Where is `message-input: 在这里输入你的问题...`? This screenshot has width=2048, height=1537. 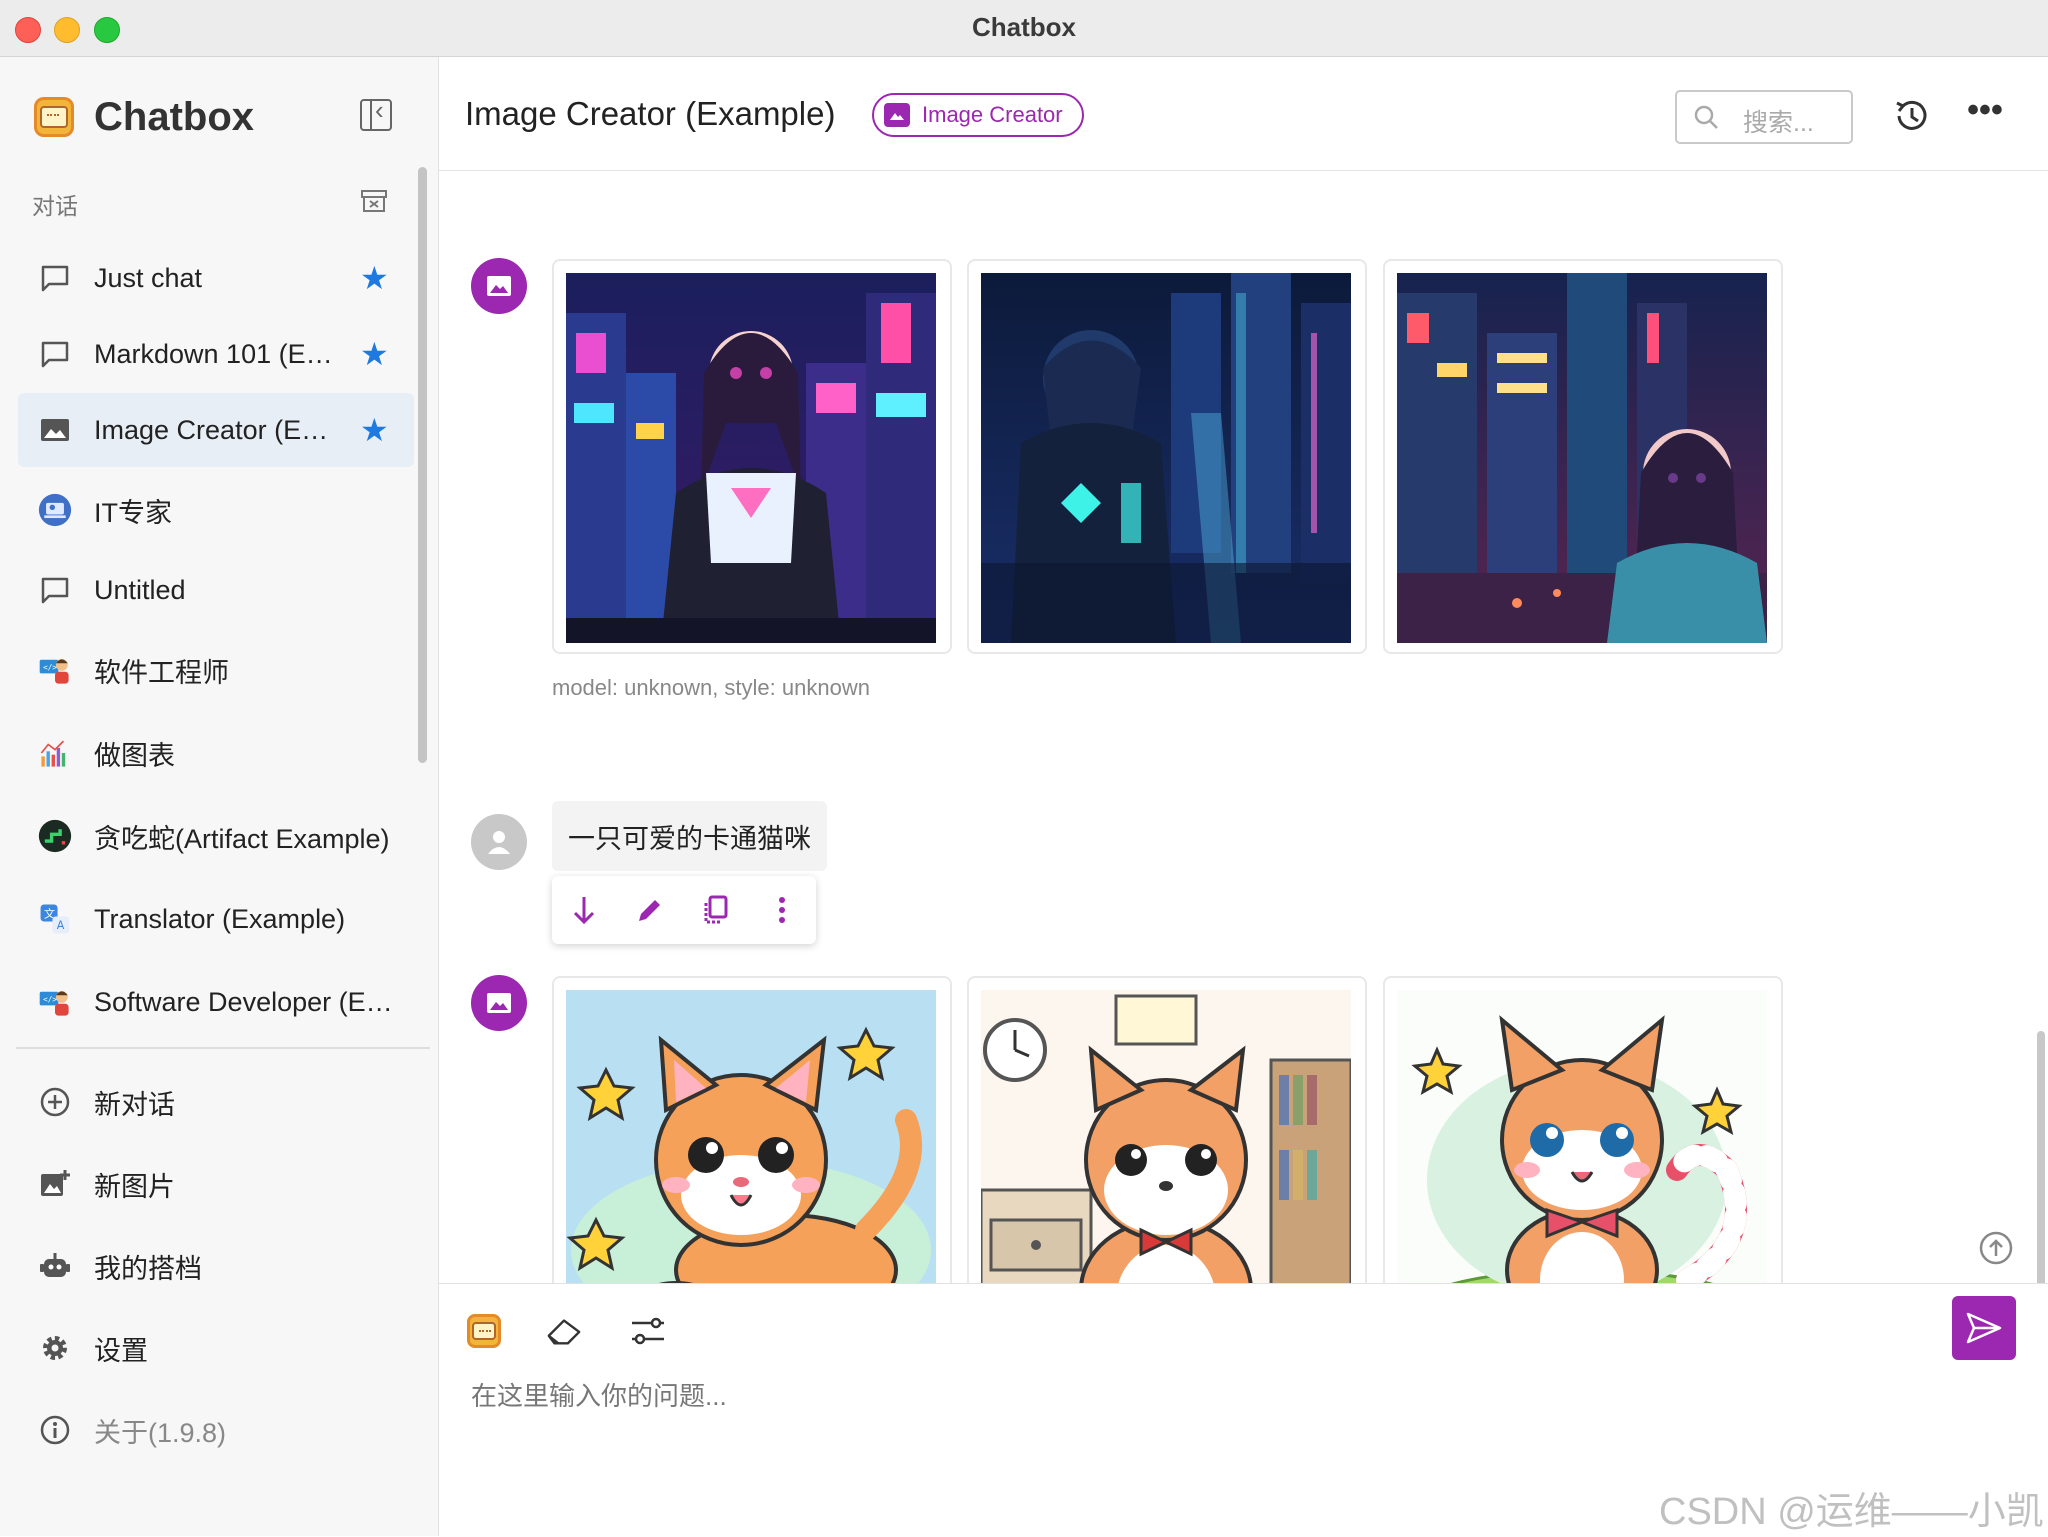 message-input: 在这里输入你的问题... is located at coordinates (599, 1394).